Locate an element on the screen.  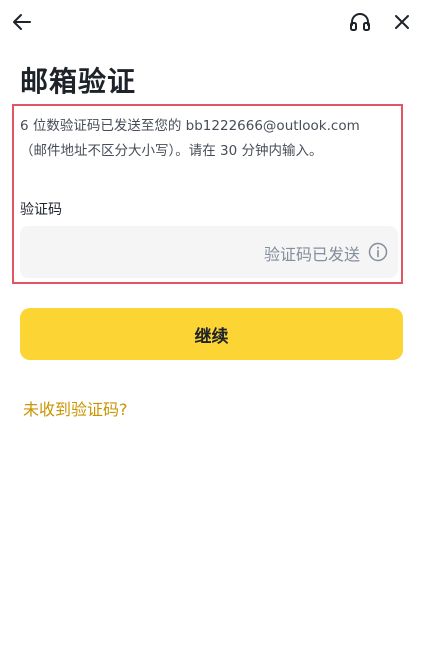
code-input-container: 验证码已发送 is located at coordinates (209, 252).